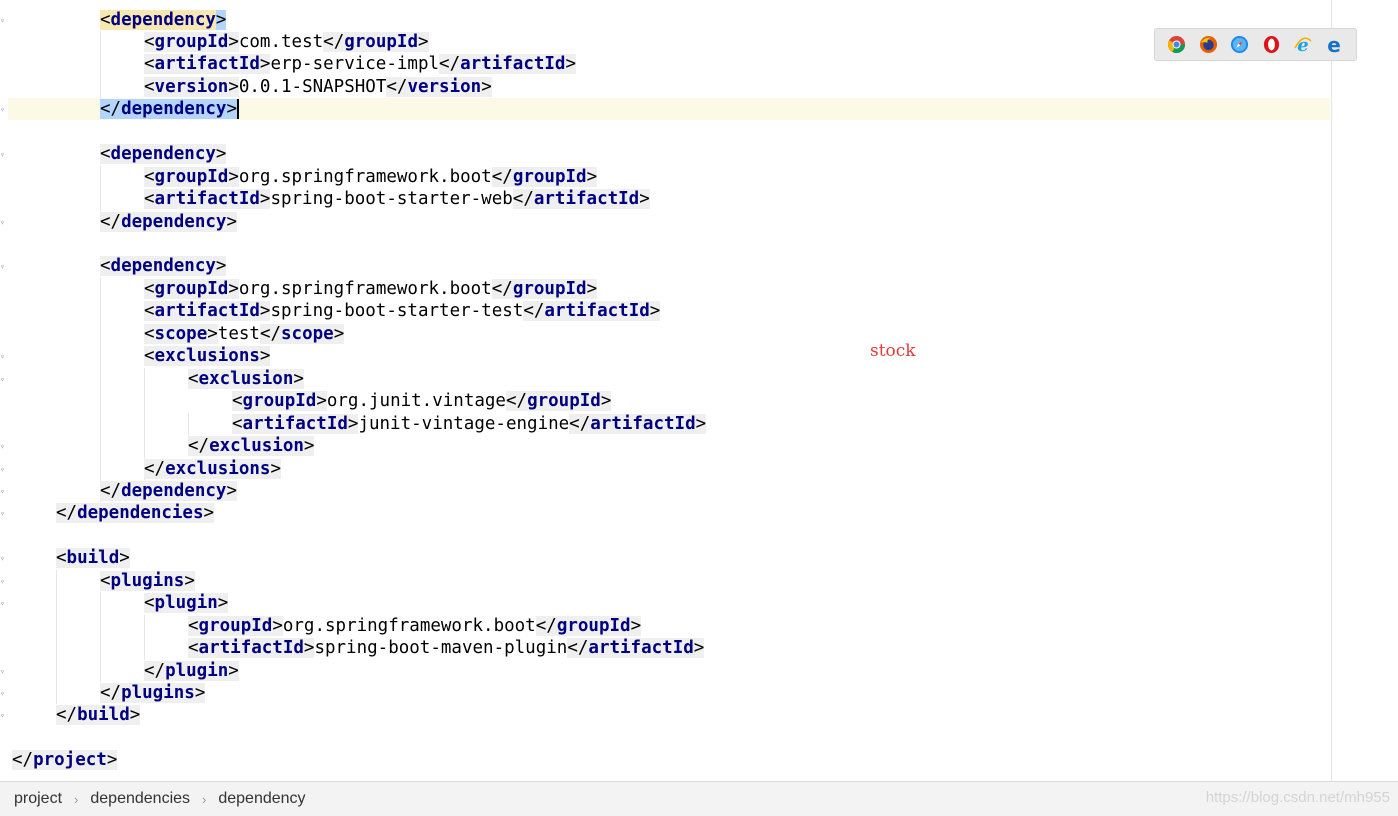  Describe the element at coordinates (1255, 44) in the screenshot. I see `browser-preview-toolbar: e e` at that location.